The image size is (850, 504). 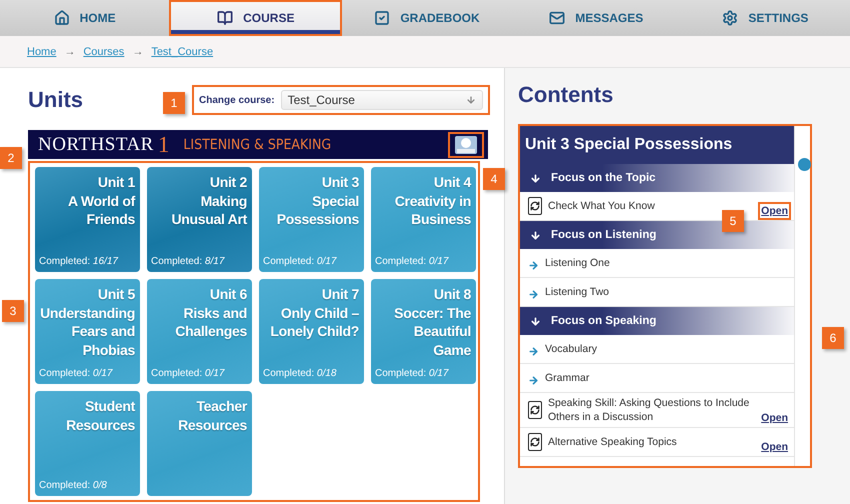 I want to click on completion-text: Completed: 0/18, so click(x=299, y=373).